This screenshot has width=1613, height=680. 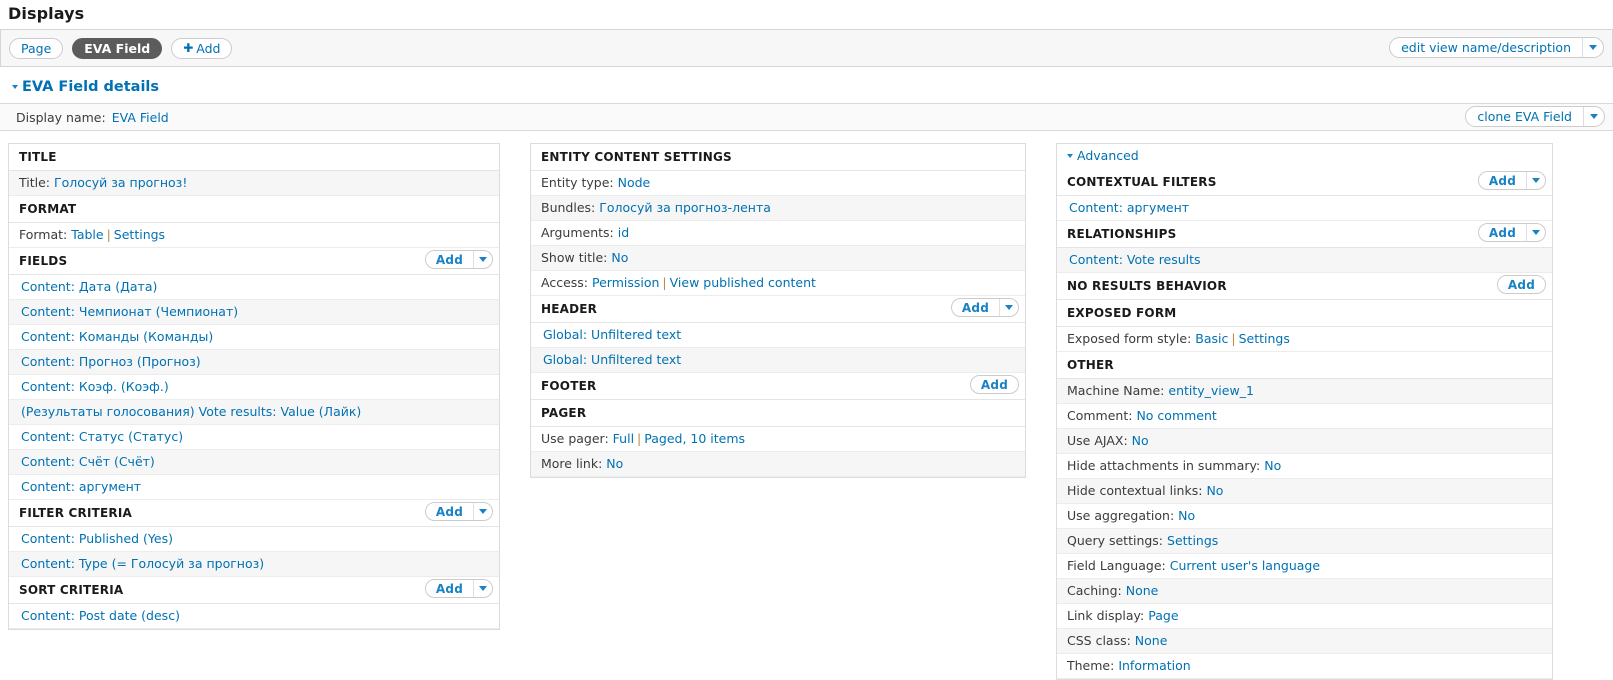 What do you see at coordinates (1593, 116) in the screenshot?
I see `clone-dropdown-toggle` at bounding box center [1593, 116].